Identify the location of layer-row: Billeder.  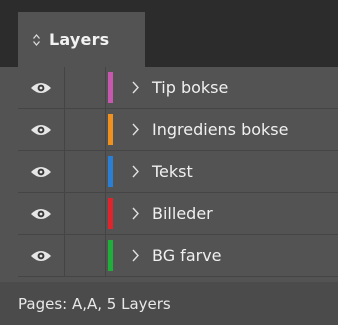
(178, 214).